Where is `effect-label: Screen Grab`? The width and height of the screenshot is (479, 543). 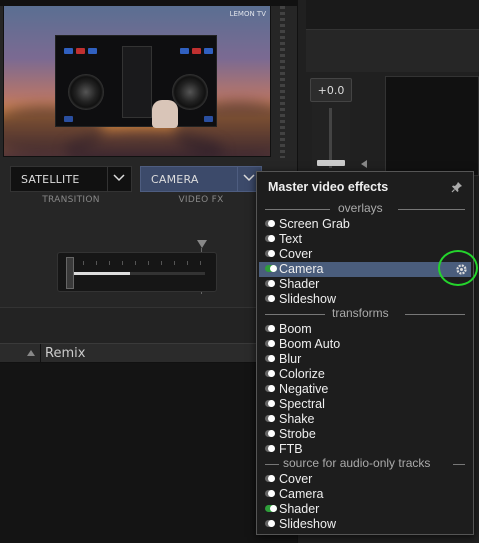 effect-label: Screen Grab is located at coordinates (314, 224).